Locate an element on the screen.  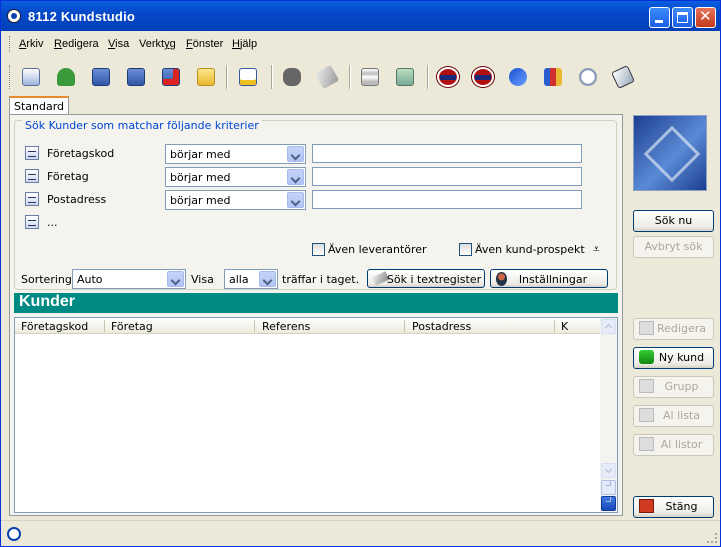
delete-table-button is located at coordinates (171, 77).